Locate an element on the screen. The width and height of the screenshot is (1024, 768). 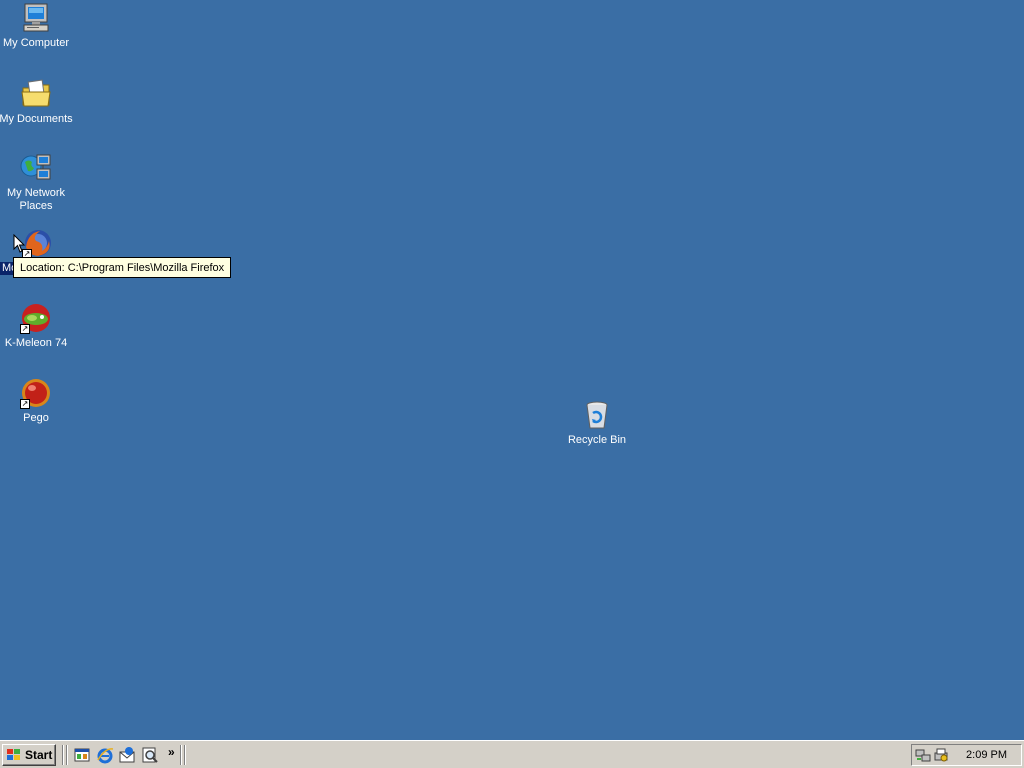
network-places-icon is located at coordinates (36, 168).